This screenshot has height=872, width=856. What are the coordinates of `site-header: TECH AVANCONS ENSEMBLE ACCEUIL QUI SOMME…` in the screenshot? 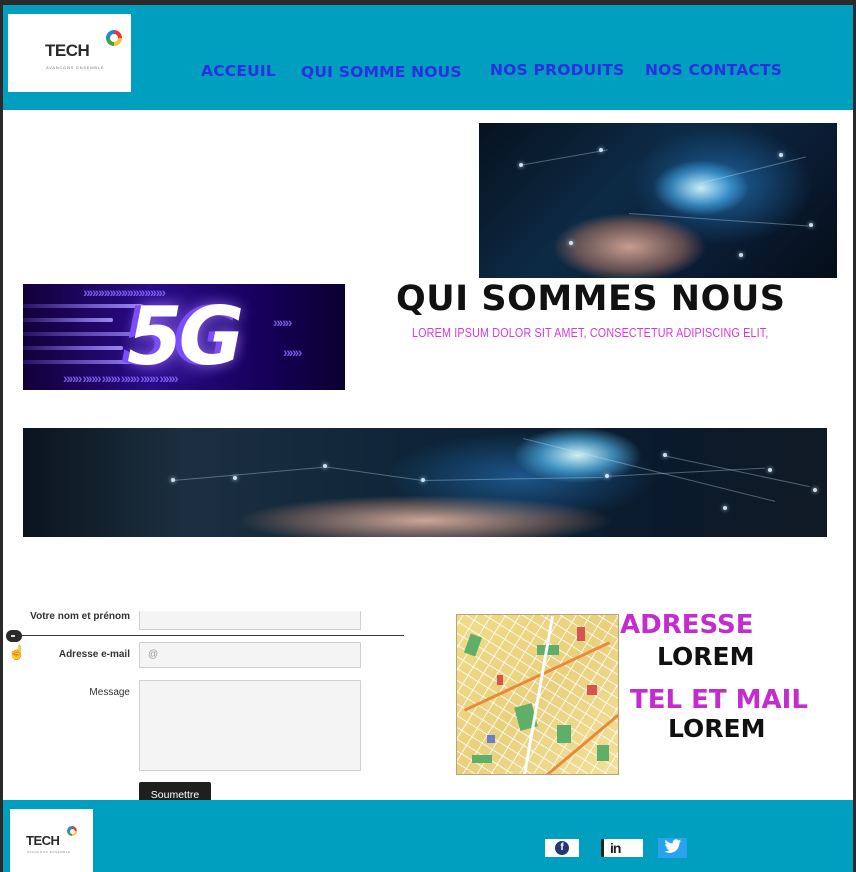 It's located at (428, 57).